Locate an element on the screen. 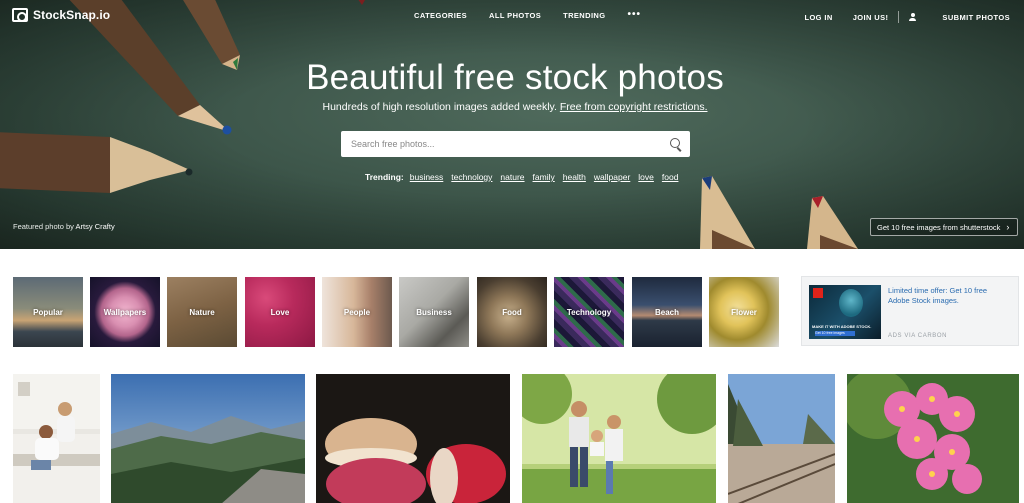  category-tile-nature: Nature is located at coordinates (202, 312).